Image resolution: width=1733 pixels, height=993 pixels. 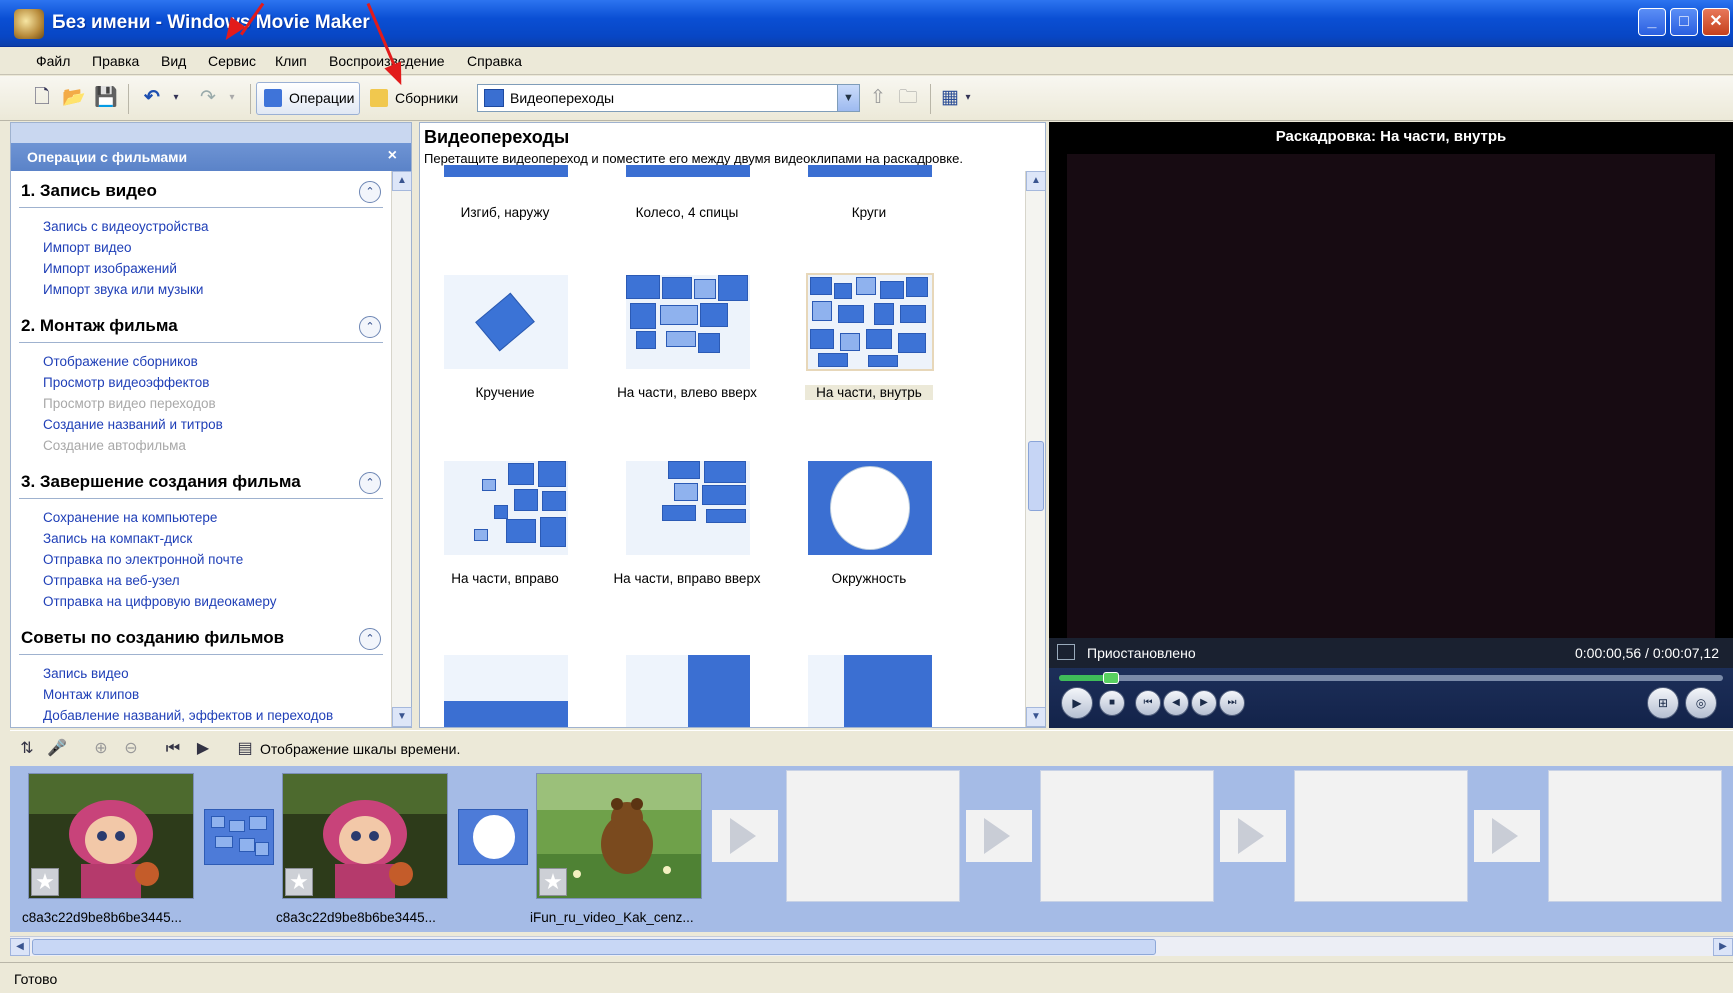 I want to click on task-link-show-collections: Отображение сборников, so click(x=120, y=361).